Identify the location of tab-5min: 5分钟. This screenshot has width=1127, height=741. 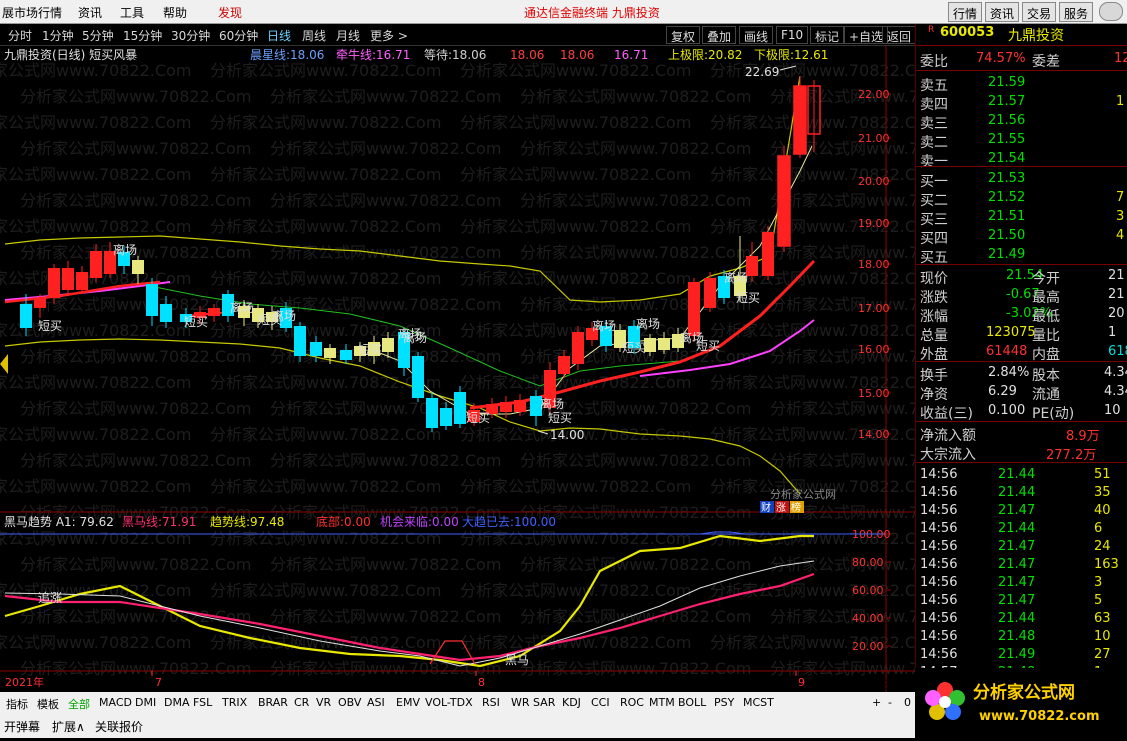
(98, 35).